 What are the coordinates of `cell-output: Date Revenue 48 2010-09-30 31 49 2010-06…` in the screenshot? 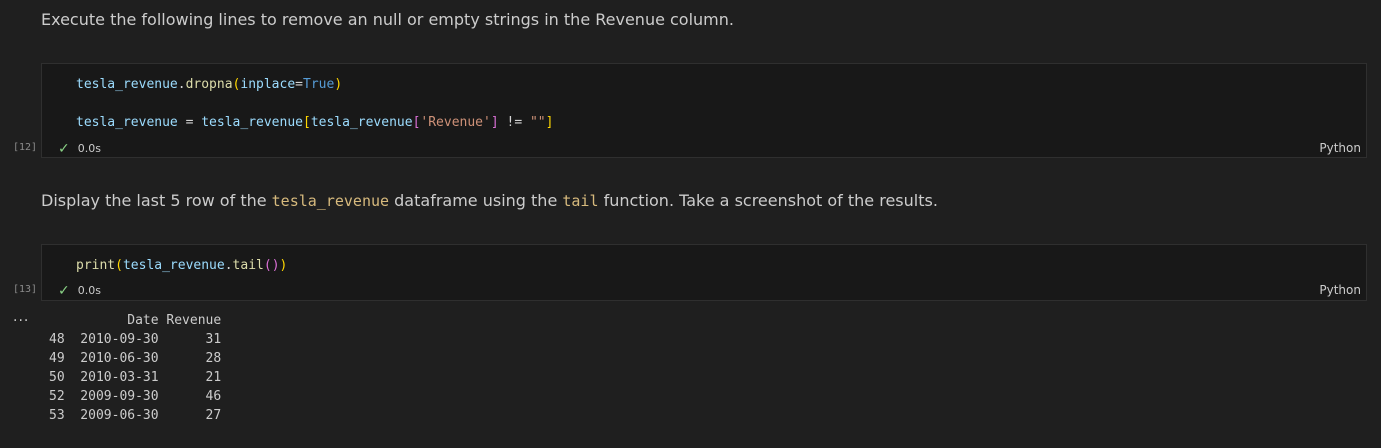 It's located at (135, 368).